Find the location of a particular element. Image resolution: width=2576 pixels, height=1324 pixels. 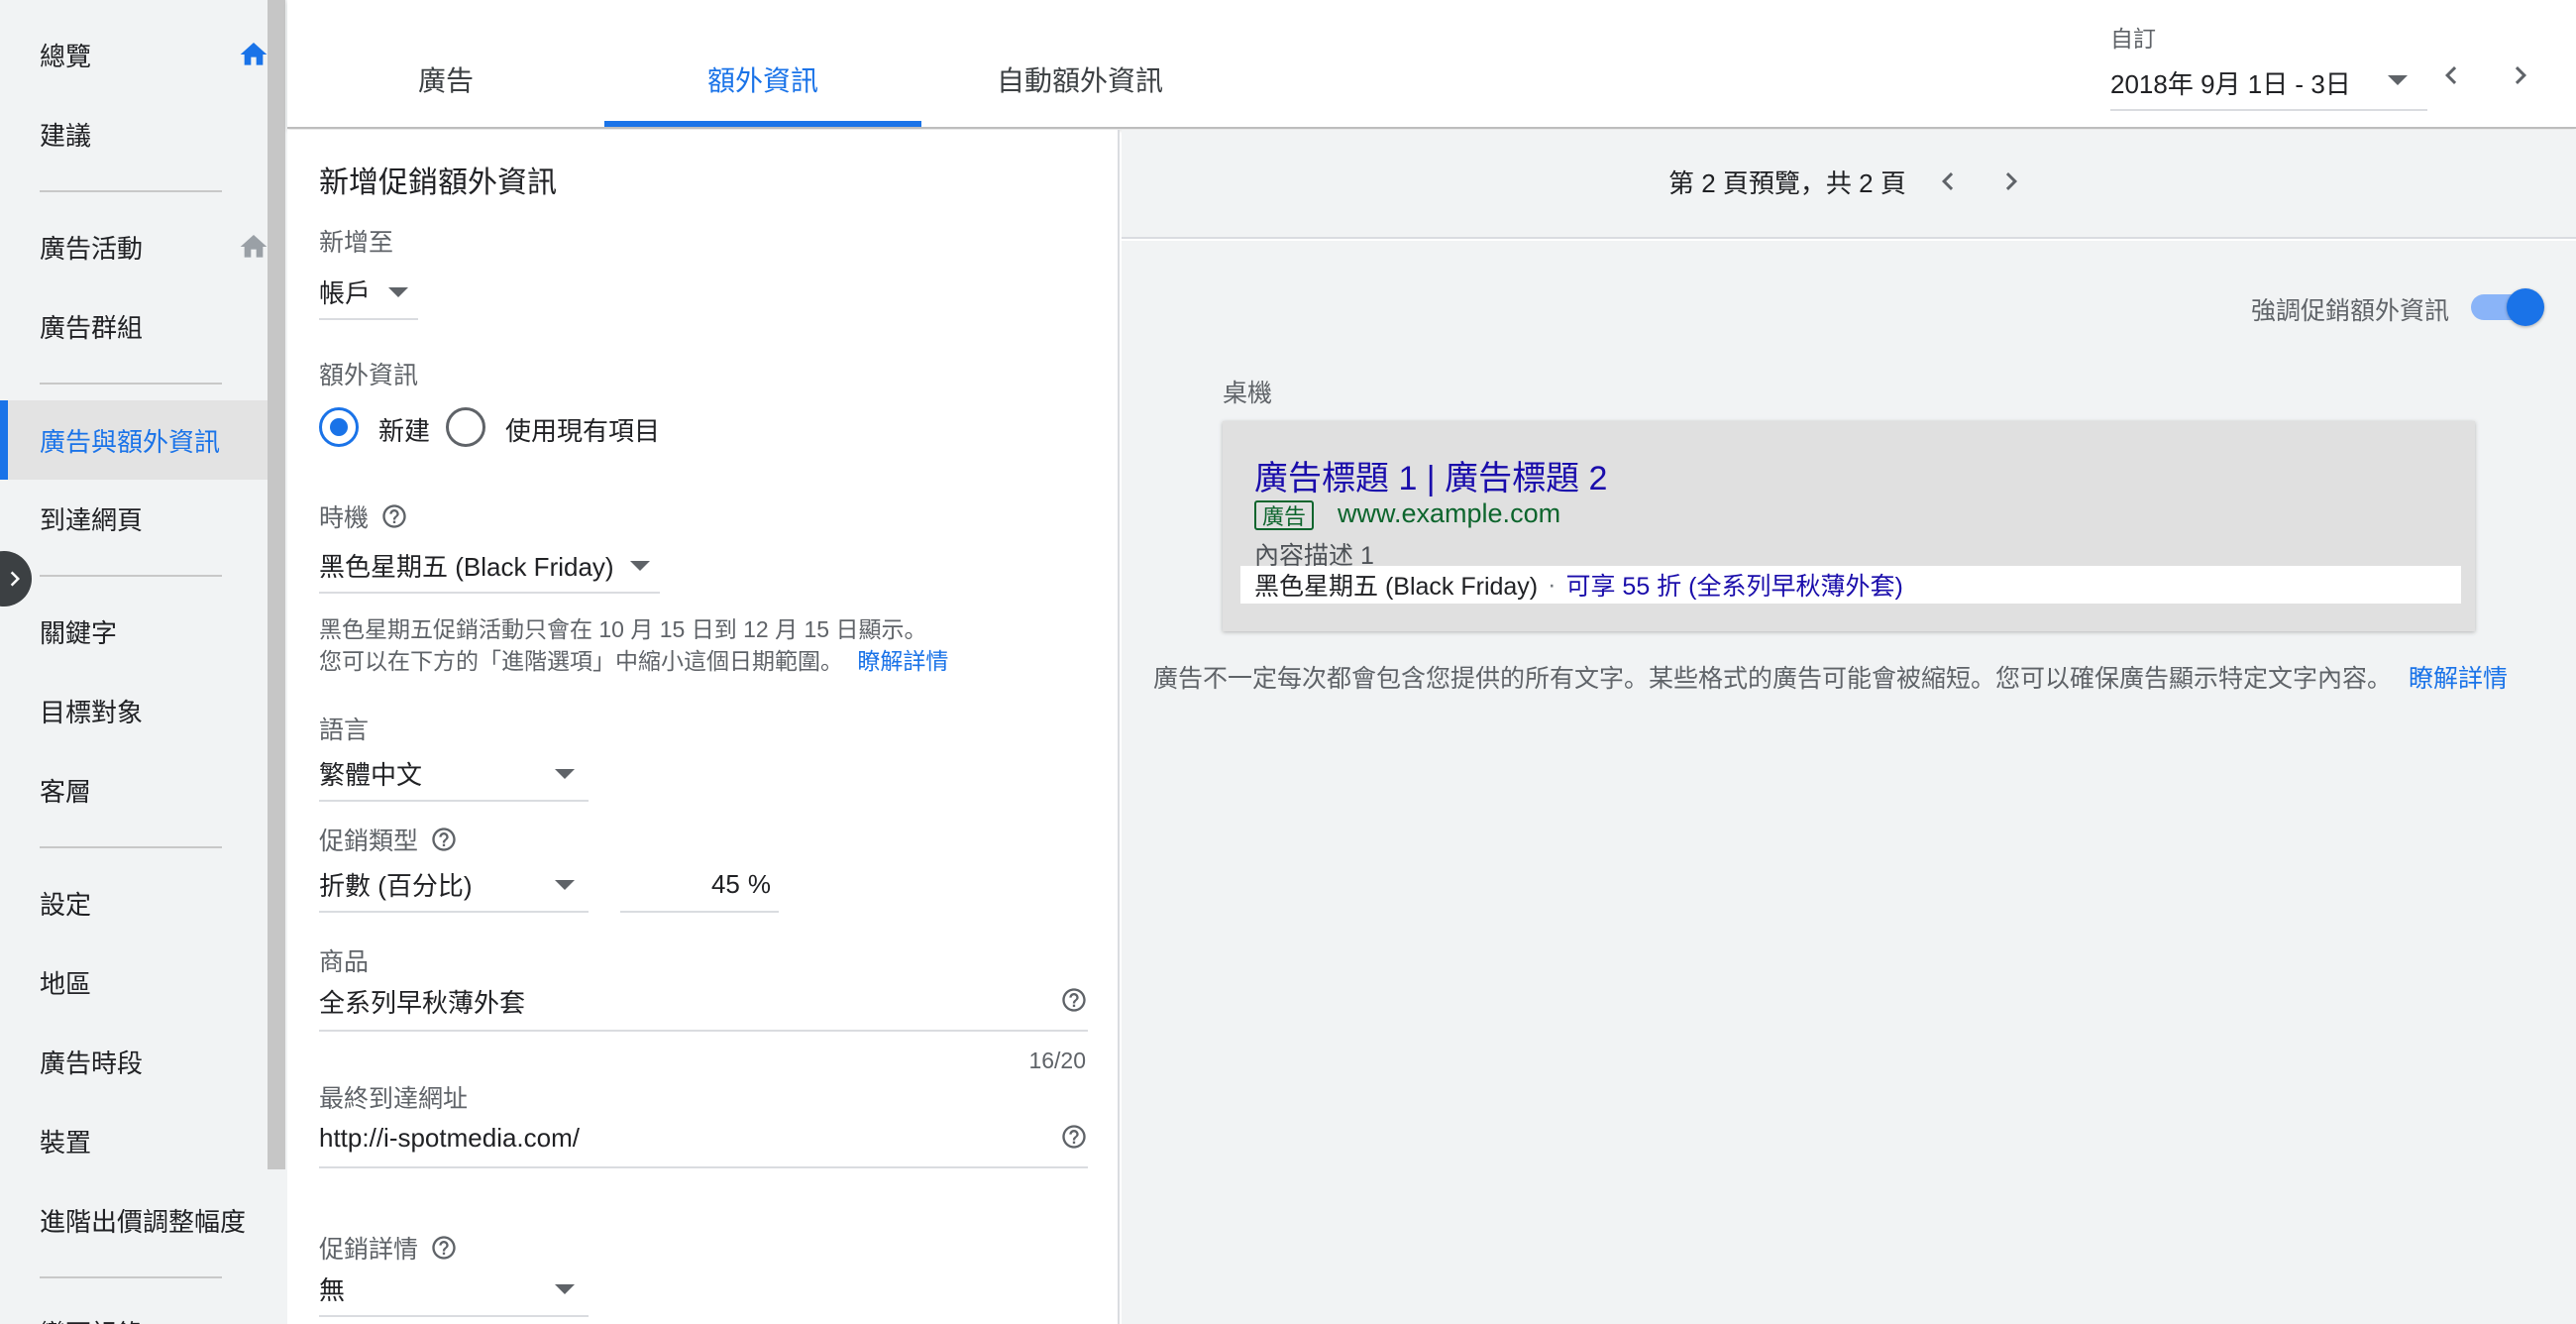

sidebar-item-landing-pages: 到達網頁 is located at coordinates (134, 518).